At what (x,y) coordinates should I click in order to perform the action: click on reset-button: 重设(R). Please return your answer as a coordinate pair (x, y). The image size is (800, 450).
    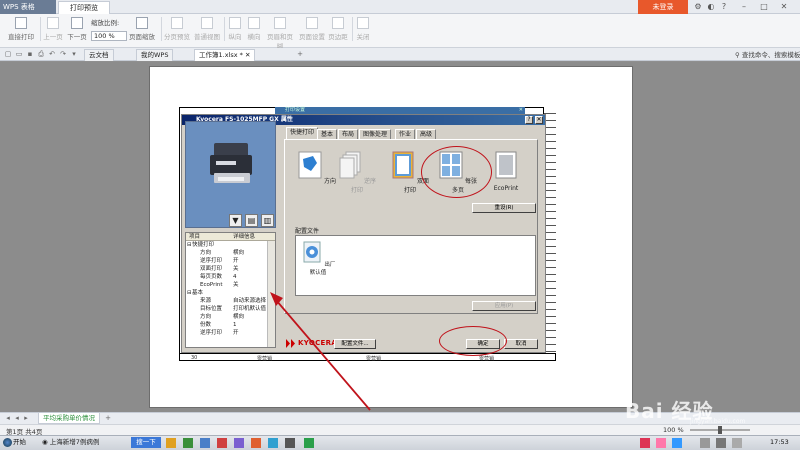
    Looking at the image, I should click on (504, 208).